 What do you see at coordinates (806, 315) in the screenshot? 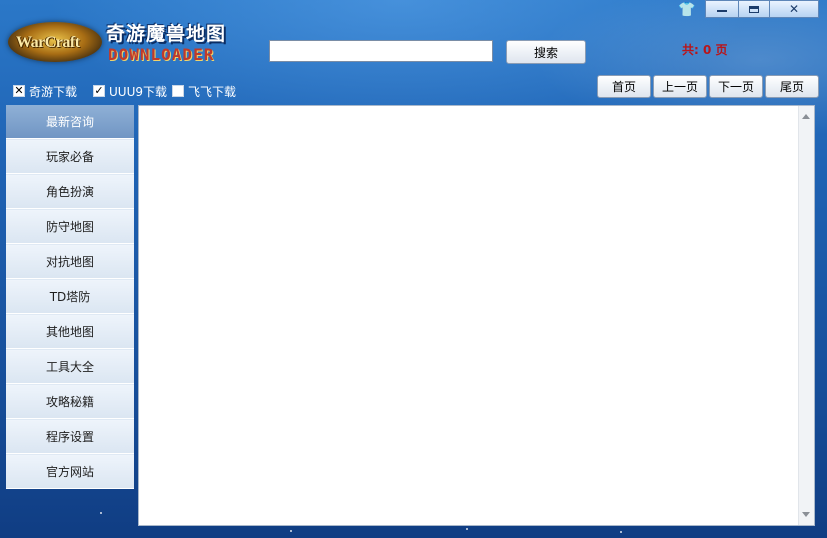
I see `vertical-scrollbar` at bounding box center [806, 315].